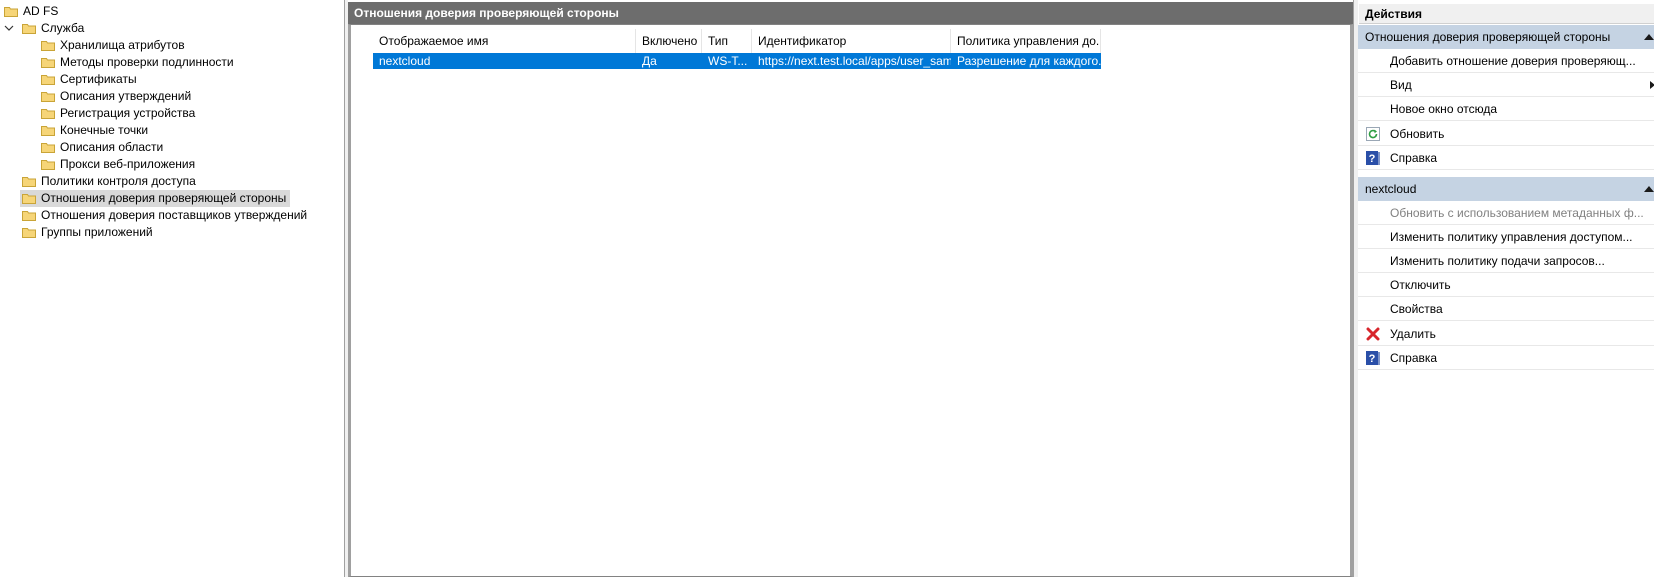  I want to click on tree-item-adfs: AD FS, so click(33, 11).